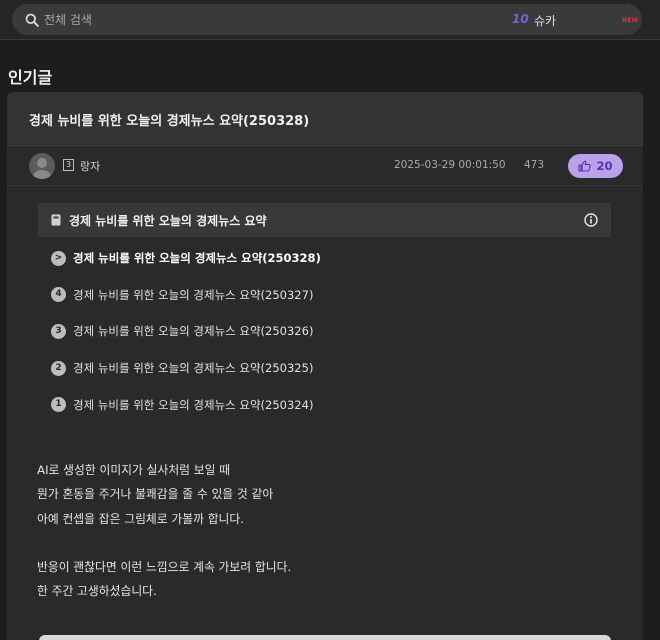 This screenshot has width=660, height=640. Describe the element at coordinates (58, 258) in the screenshot. I see `series-number-badge: >` at that location.